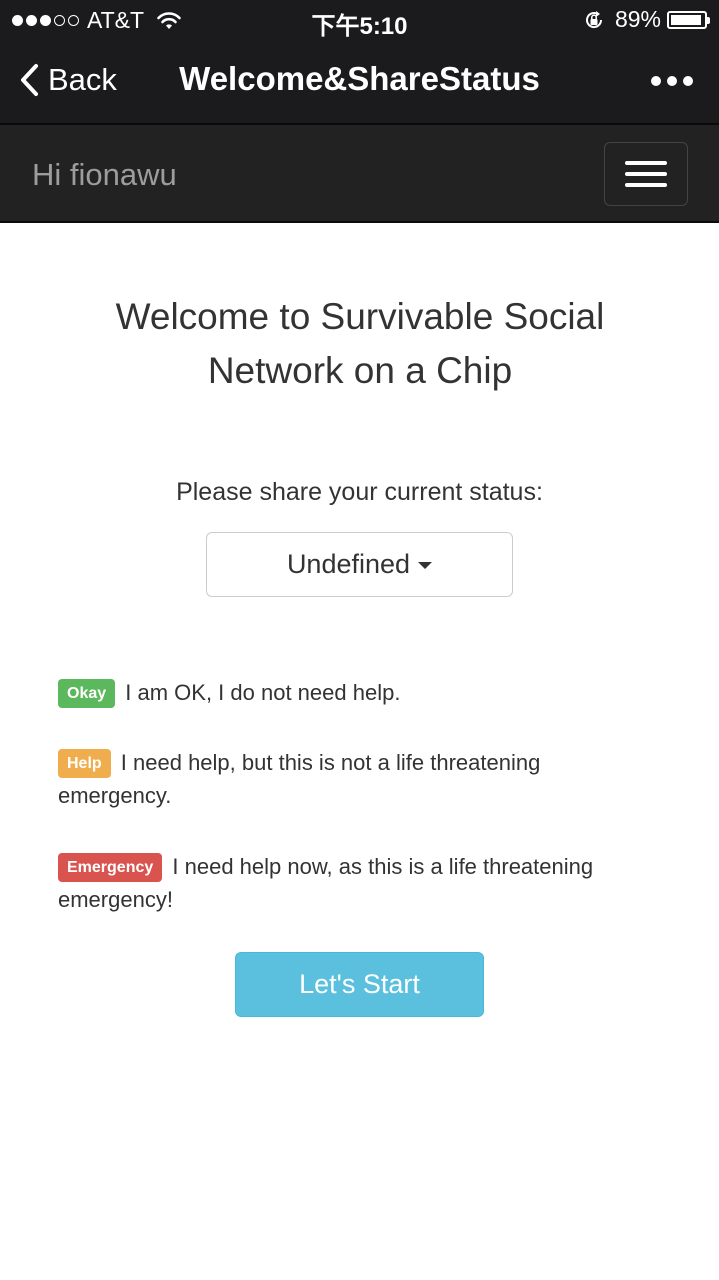 Image resolution: width=719 pixels, height=1280 pixels. What do you see at coordinates (87, 693) in the screenshot?
I see `okay-badge: Okay` at bounding box center [87, 693].